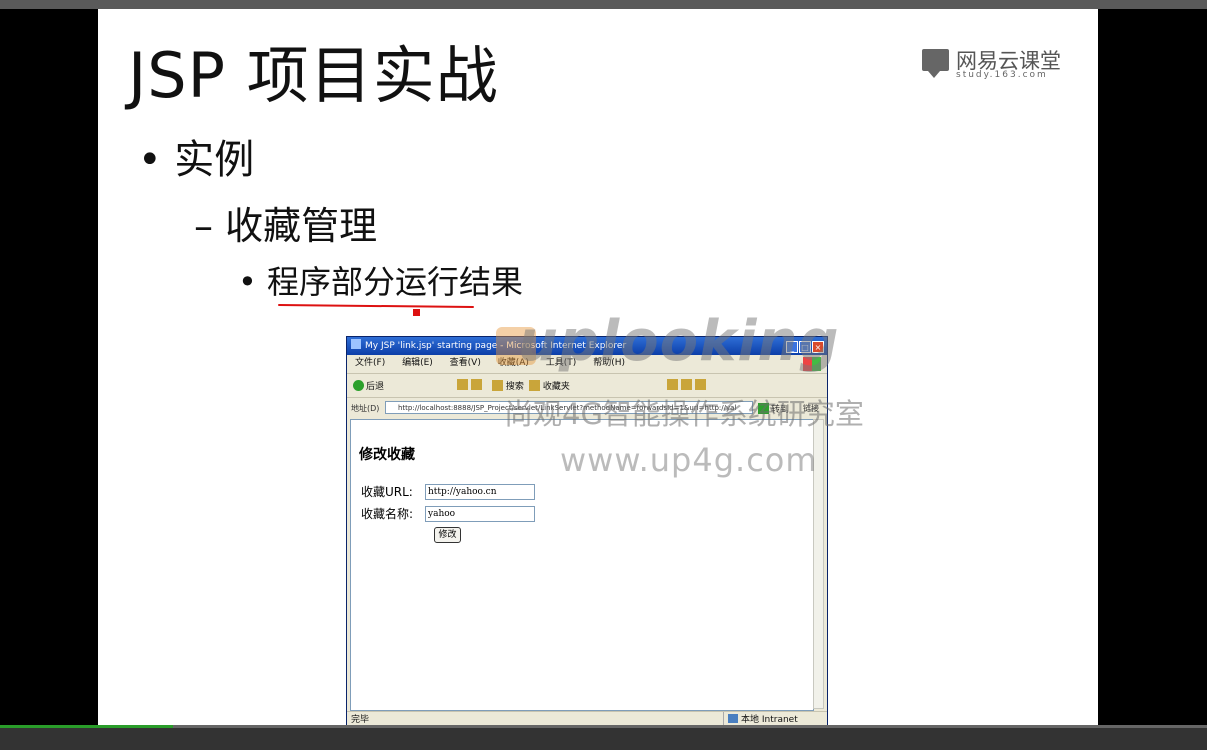 This screenshot has height=750, width=1207. Describe the element at coordinates (375, 387) in the screenshot. I see `back-label: 后退` at that location.